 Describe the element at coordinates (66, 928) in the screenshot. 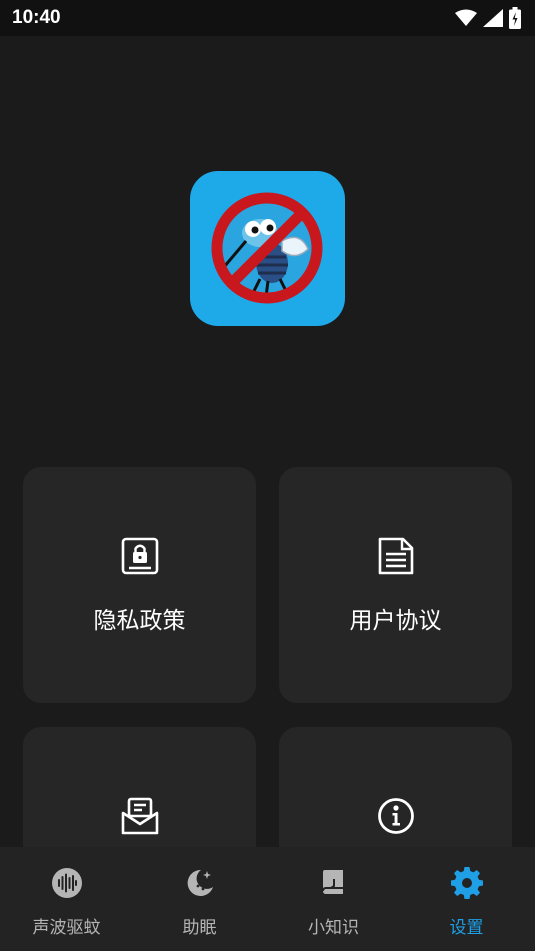

I see `tab-label: 声波驱蚊` at that location.